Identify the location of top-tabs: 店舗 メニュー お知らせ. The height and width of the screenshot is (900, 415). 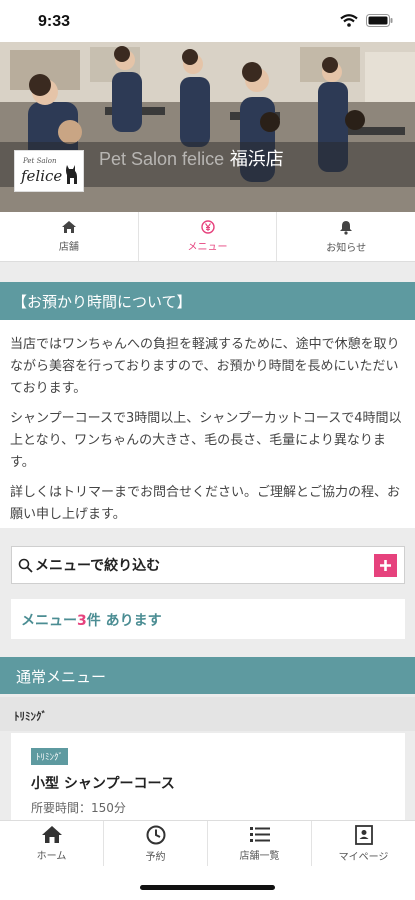
(207, 237).